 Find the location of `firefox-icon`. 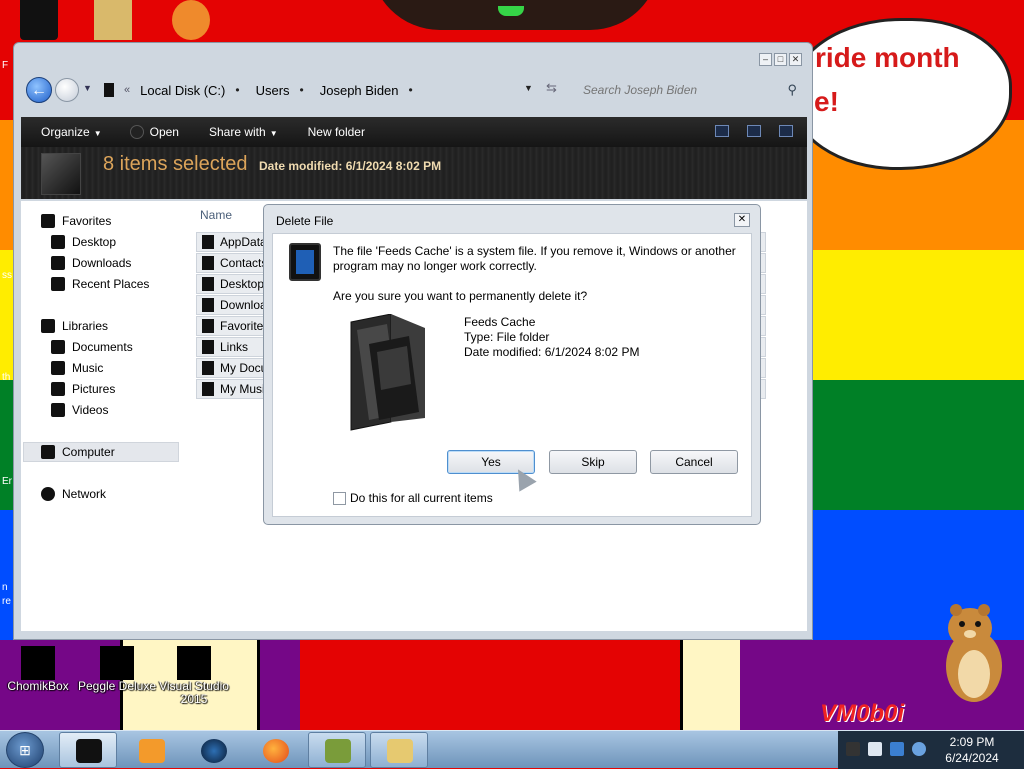

firefox-icon is located at coordinates (276, 751).